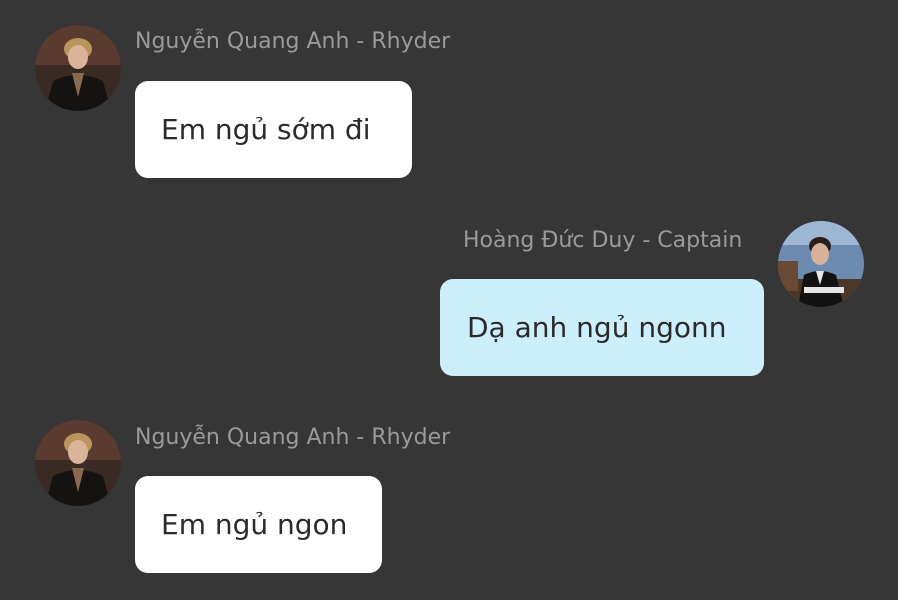 This screenshot has width=898, height=600. What do you see at coordinates (603, 240) in the screenshot?
I see `sender-name: Hoàng Đức Duy - Captain` at bounding box center [603, 240].